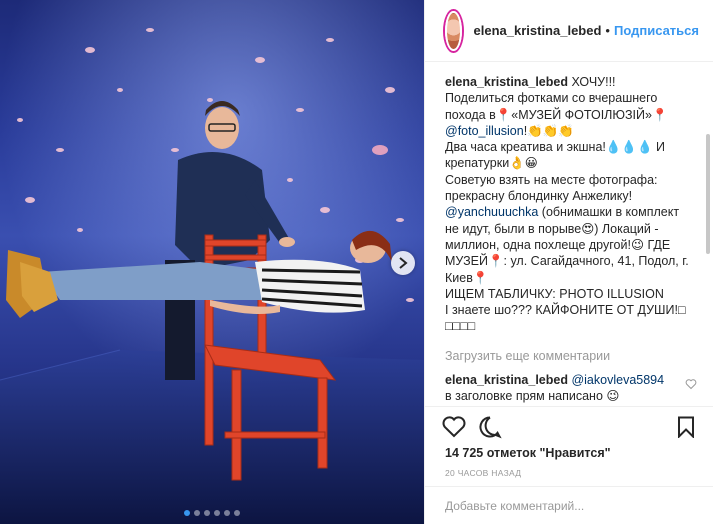 The image size is (713, 524). What do you see at coordinates (212, 513) in the screenshot?
I see `carousel-indicator` at bounding box center [212, 513].